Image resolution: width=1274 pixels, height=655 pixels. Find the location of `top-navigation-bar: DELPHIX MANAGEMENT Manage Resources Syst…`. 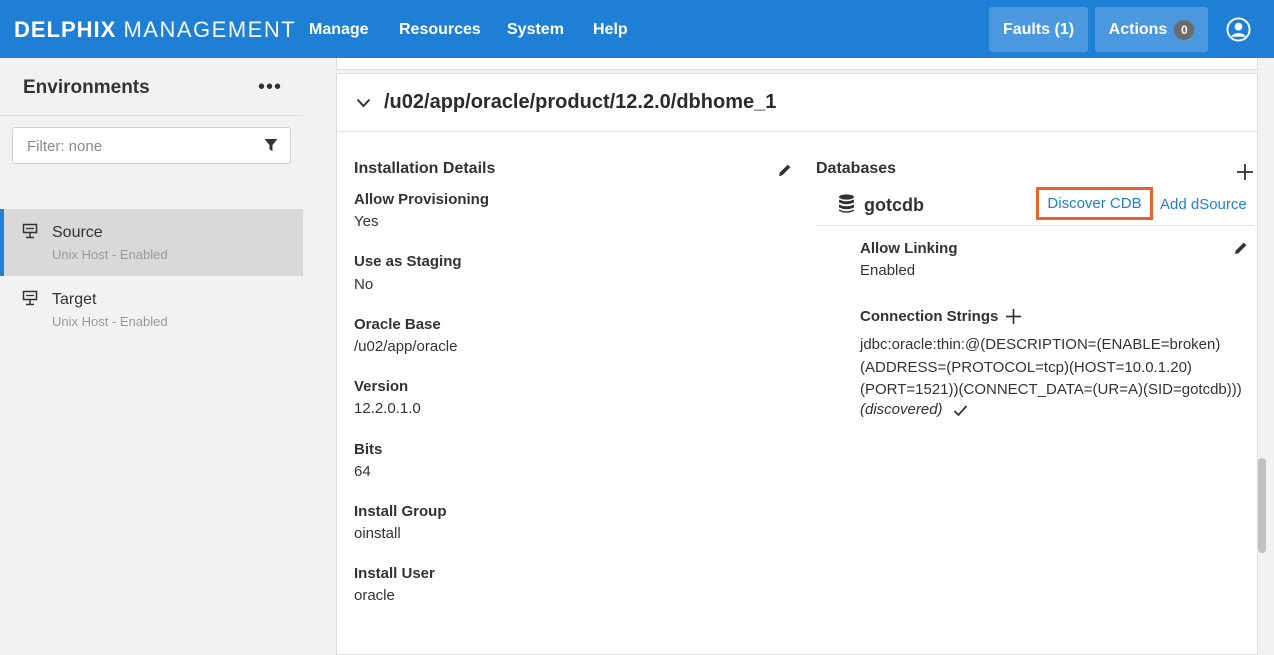

top-navigation-bar: DELPHIX MANAGEMENT Manage Resources Syst… is located at coordinates (637, 29).